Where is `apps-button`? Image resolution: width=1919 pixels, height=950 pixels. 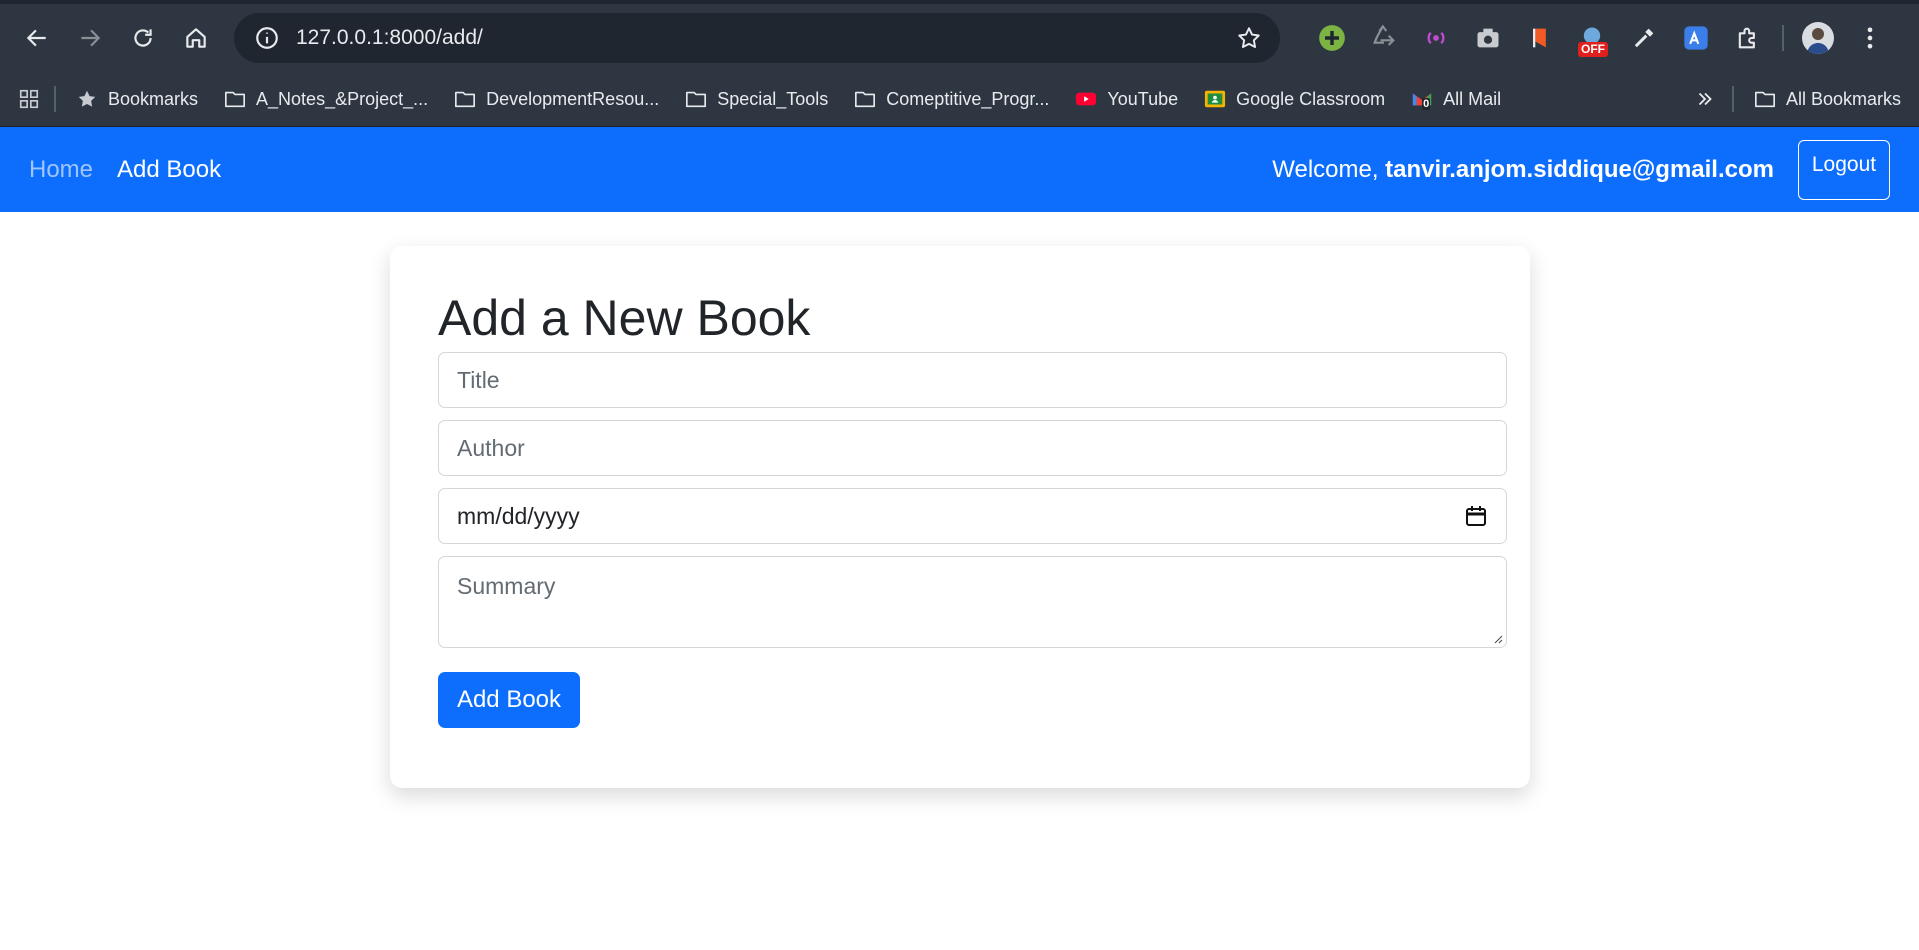 apps-button is located at coordinates (34, 99).